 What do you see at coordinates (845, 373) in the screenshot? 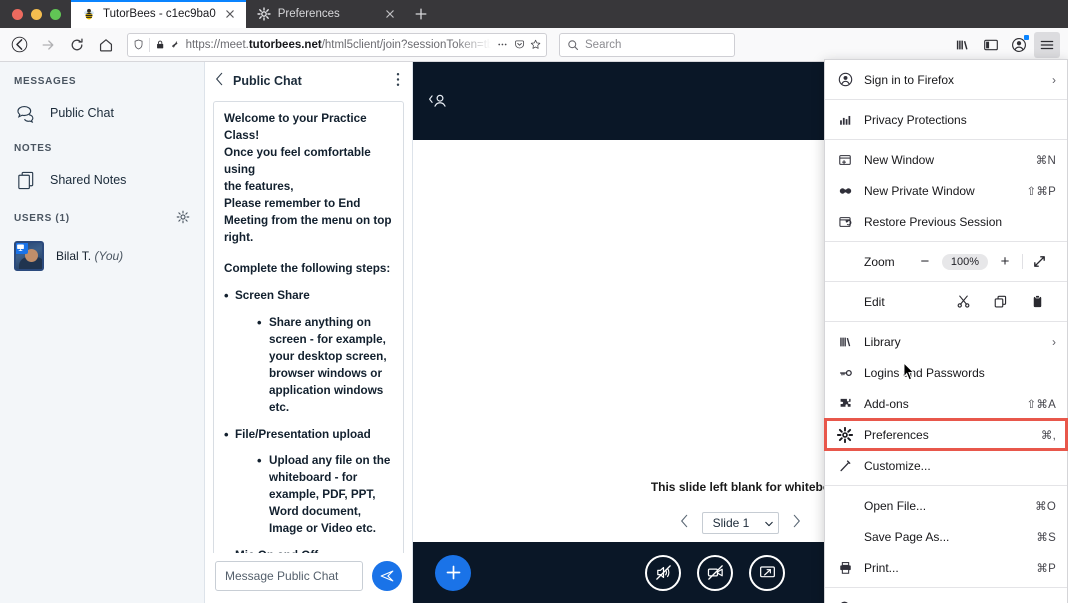
I see `key-icon` at bounding box center [845, 373].